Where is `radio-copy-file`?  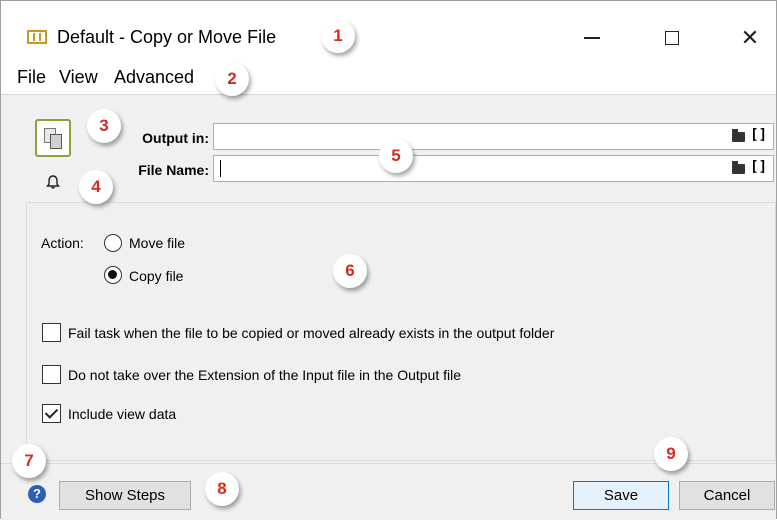
radio-copy-file is located at coordinates (113, 275).